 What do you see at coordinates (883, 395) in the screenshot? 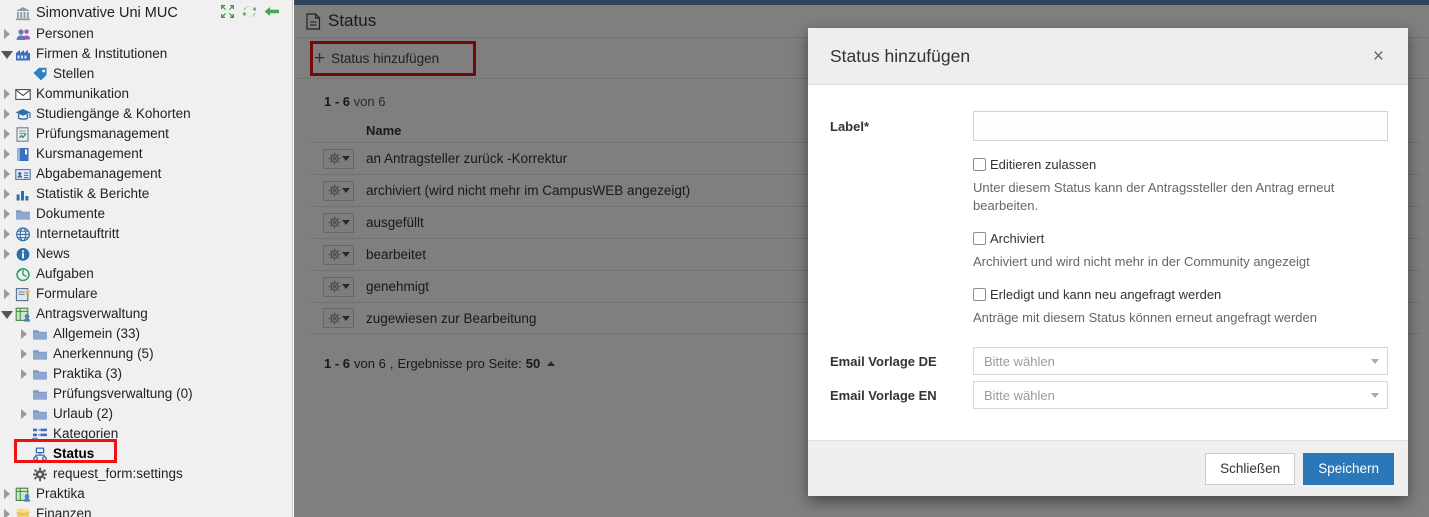
I see `email-template-en-label: Email Vorlage EN` at bounding box center [883, 395].